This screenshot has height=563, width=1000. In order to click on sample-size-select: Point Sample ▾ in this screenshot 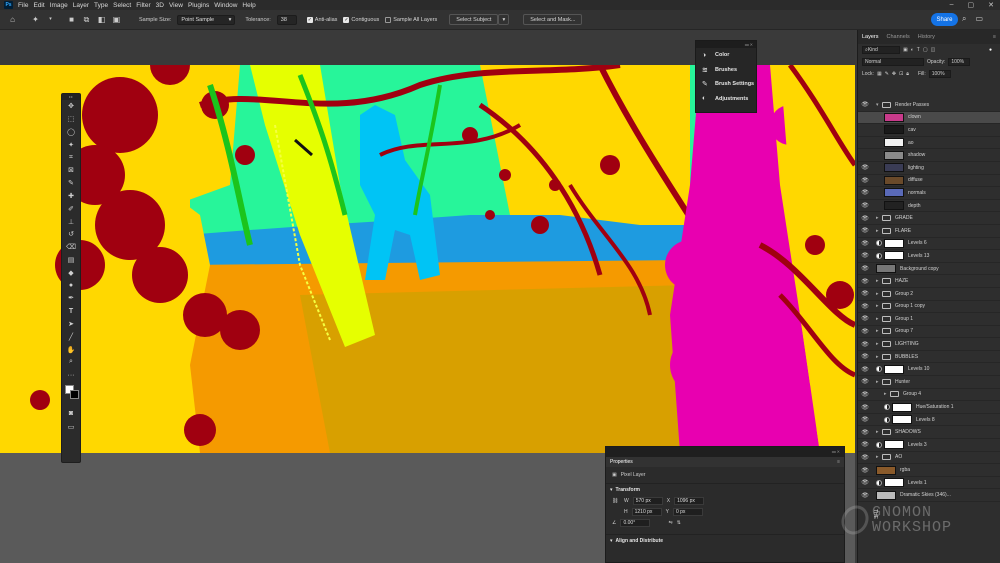, I will do `click(206, 19)`.